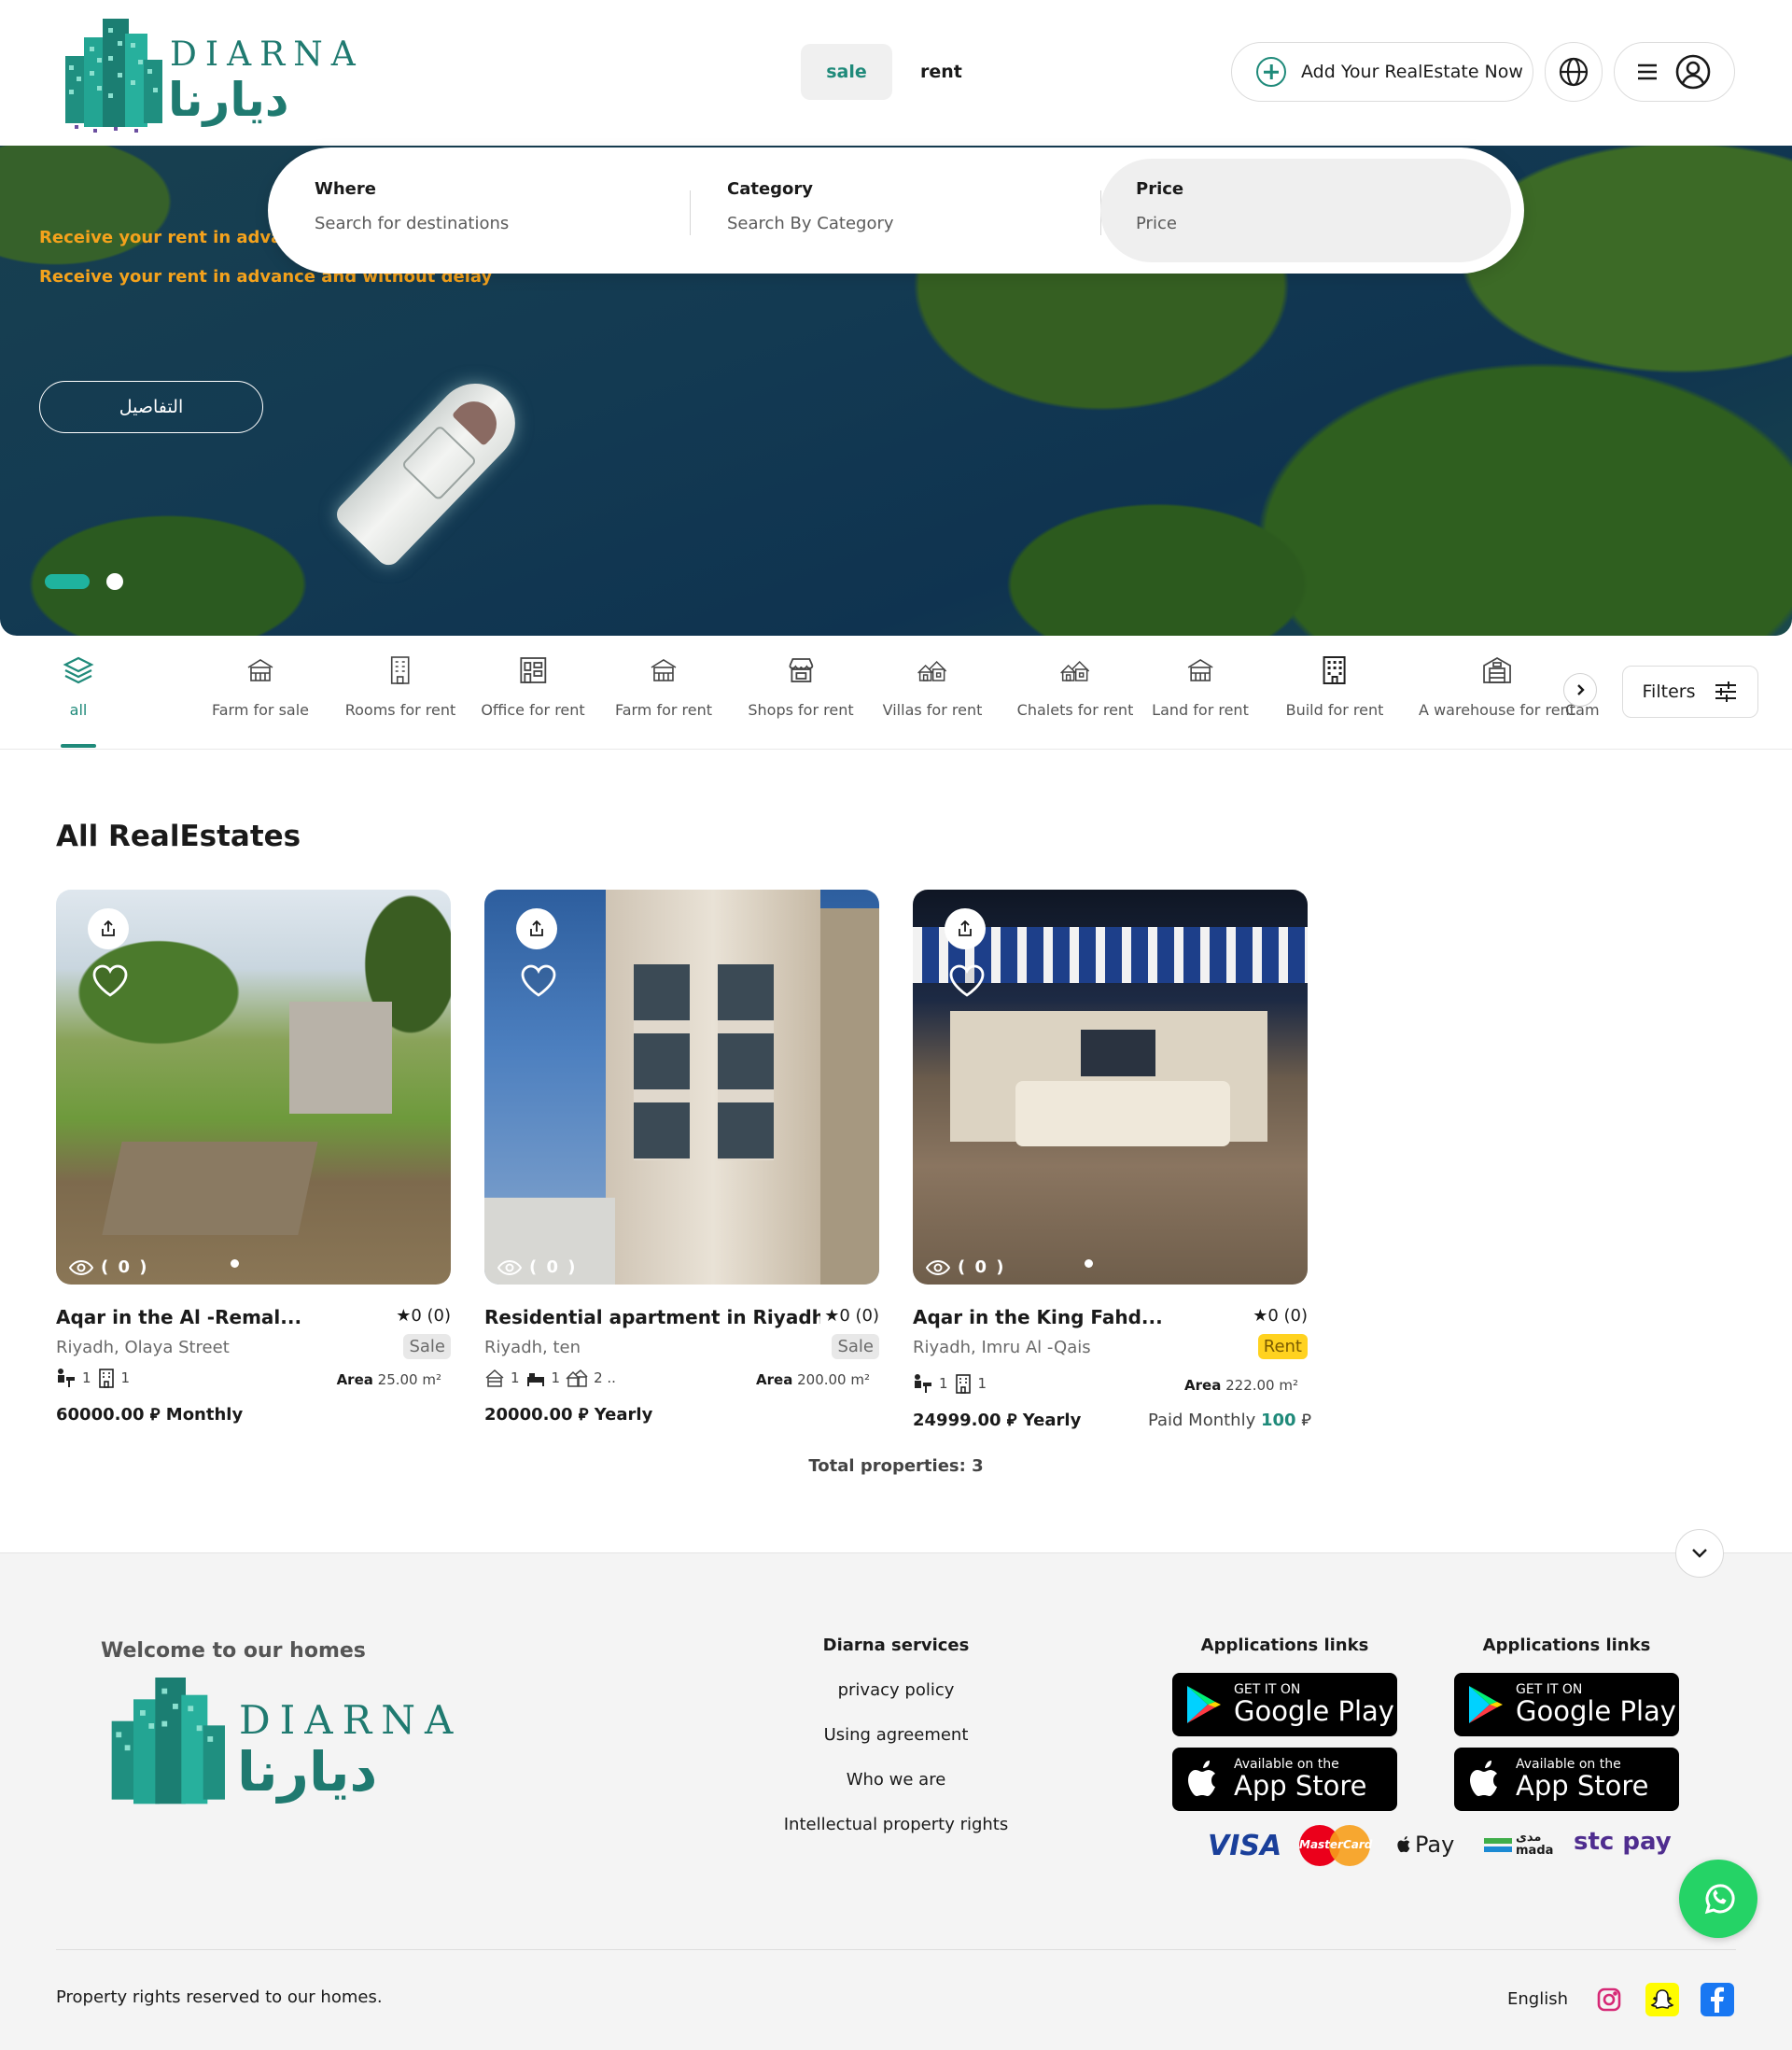 This screenshot has width=1792, height=2050. What do you see at coordinates (1535, 1851) in the screenshot?
I see `mada-label: mada` at bounding box center [1535, 1851].